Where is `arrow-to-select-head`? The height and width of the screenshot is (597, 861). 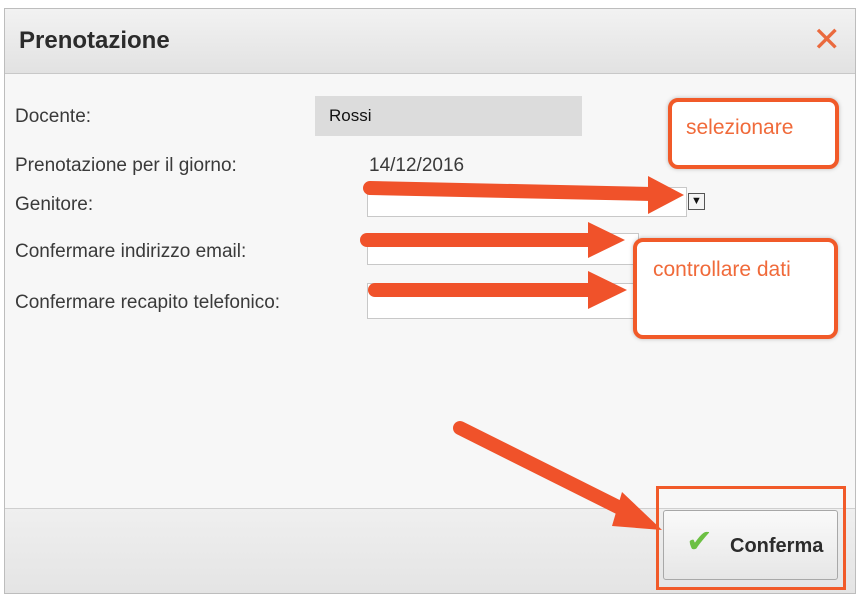
arrow-to-select-head is located at coordinates (666, 195).